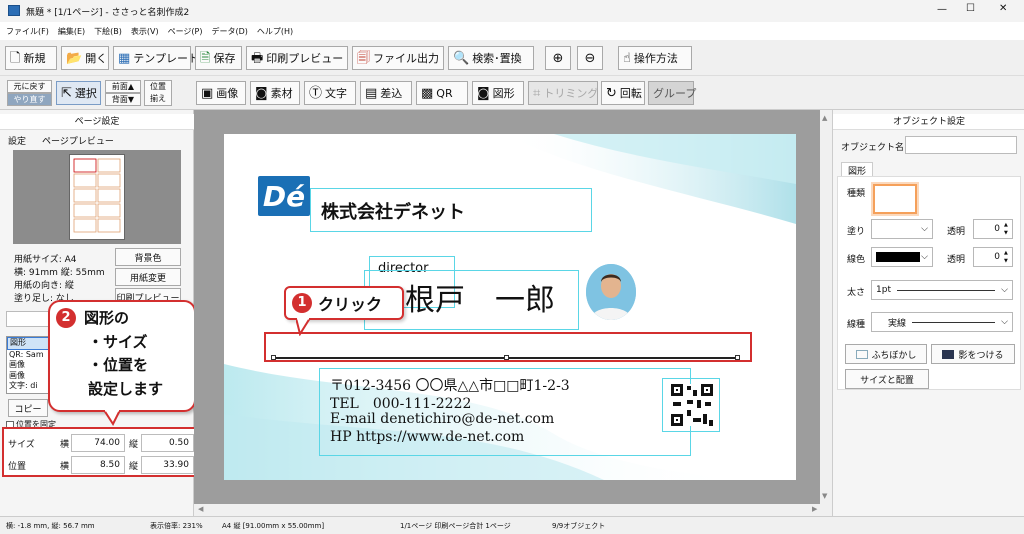 Image resolution: width=1024 pixels, height=534 pixels. What do you see at coordinates (28, 408) in the screenshot?
I see `copy-button: コピー` at bounding box center [28, 408].